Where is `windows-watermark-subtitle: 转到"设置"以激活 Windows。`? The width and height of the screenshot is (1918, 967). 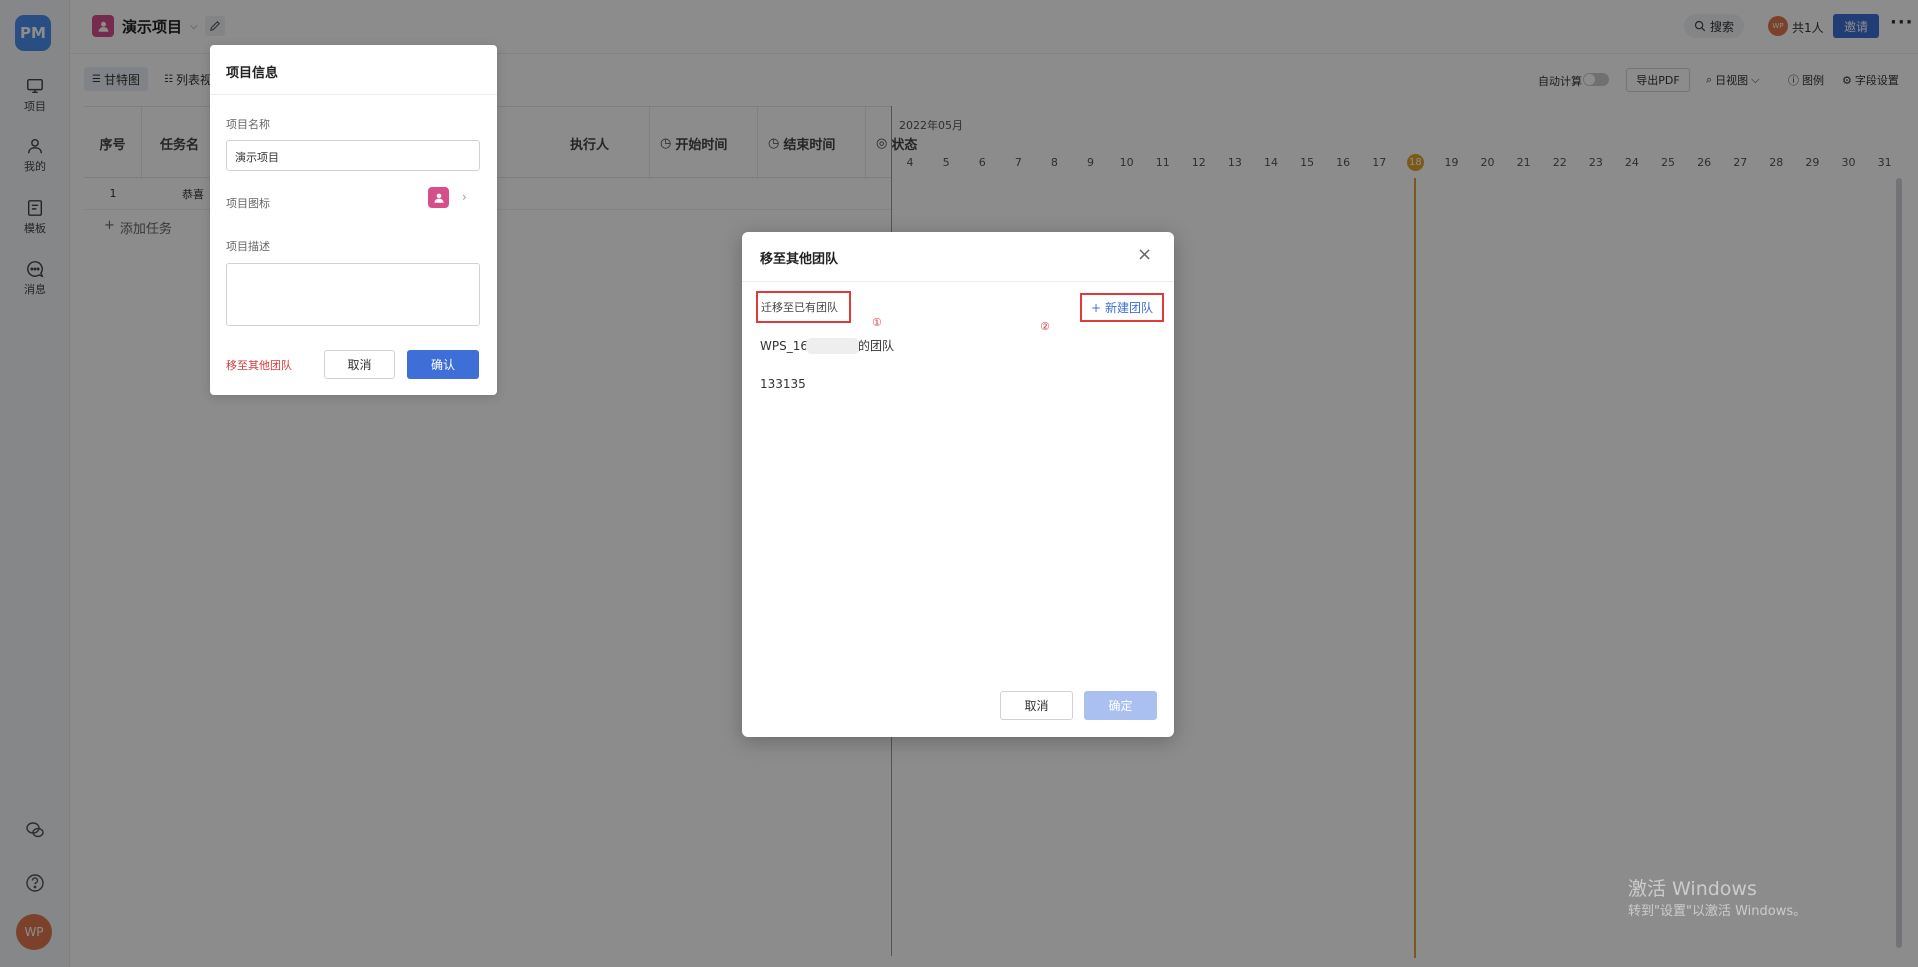
windows-watermark-subtitle: 转到"设置"以激活 Windows。 is located at coordinates (1717, 911).